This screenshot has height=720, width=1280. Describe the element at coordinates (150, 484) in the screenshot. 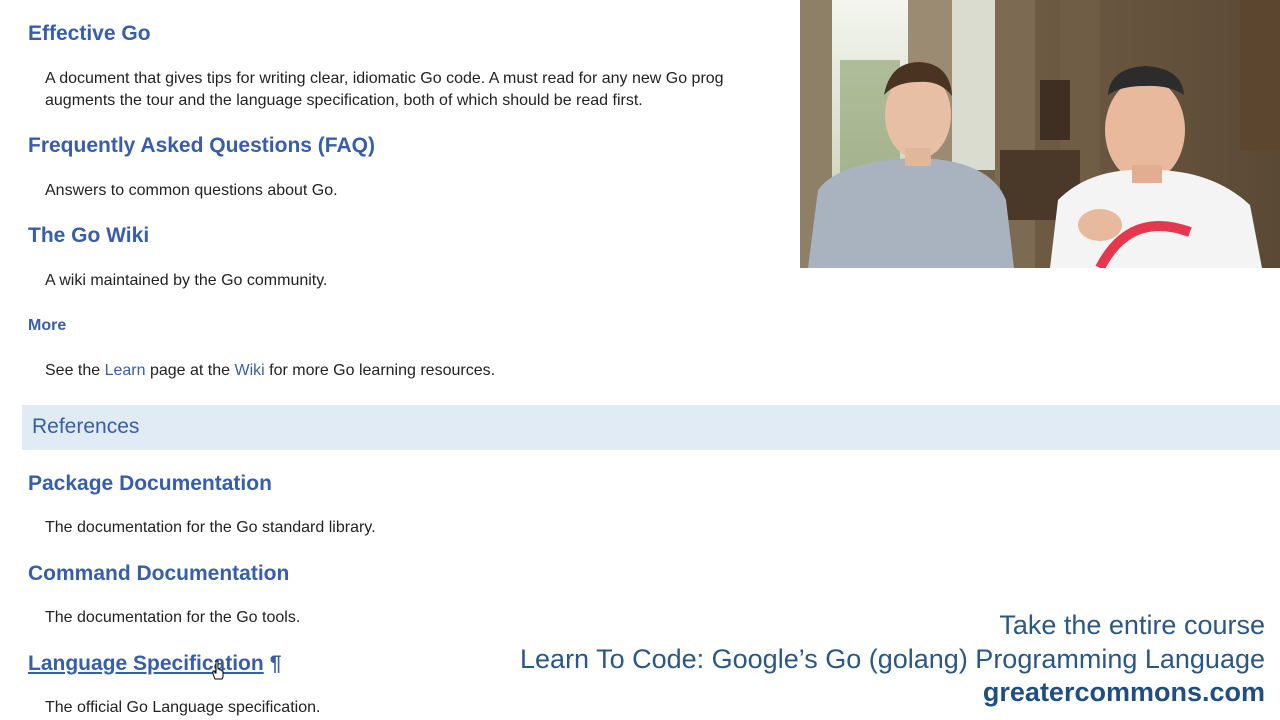

I see `package-documentation-heading: Package Documentation` at that location.